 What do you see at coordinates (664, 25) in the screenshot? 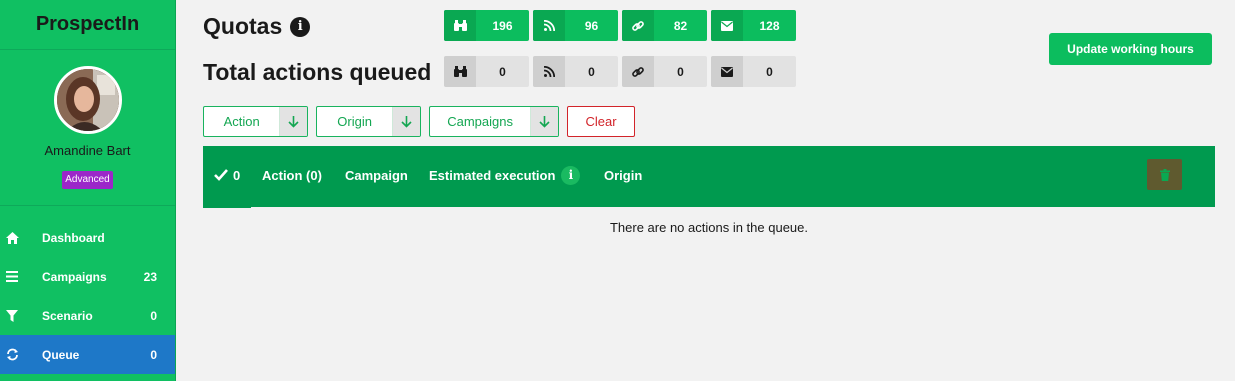
I see `quota-connections: 82` at bounding box center [664, 25].